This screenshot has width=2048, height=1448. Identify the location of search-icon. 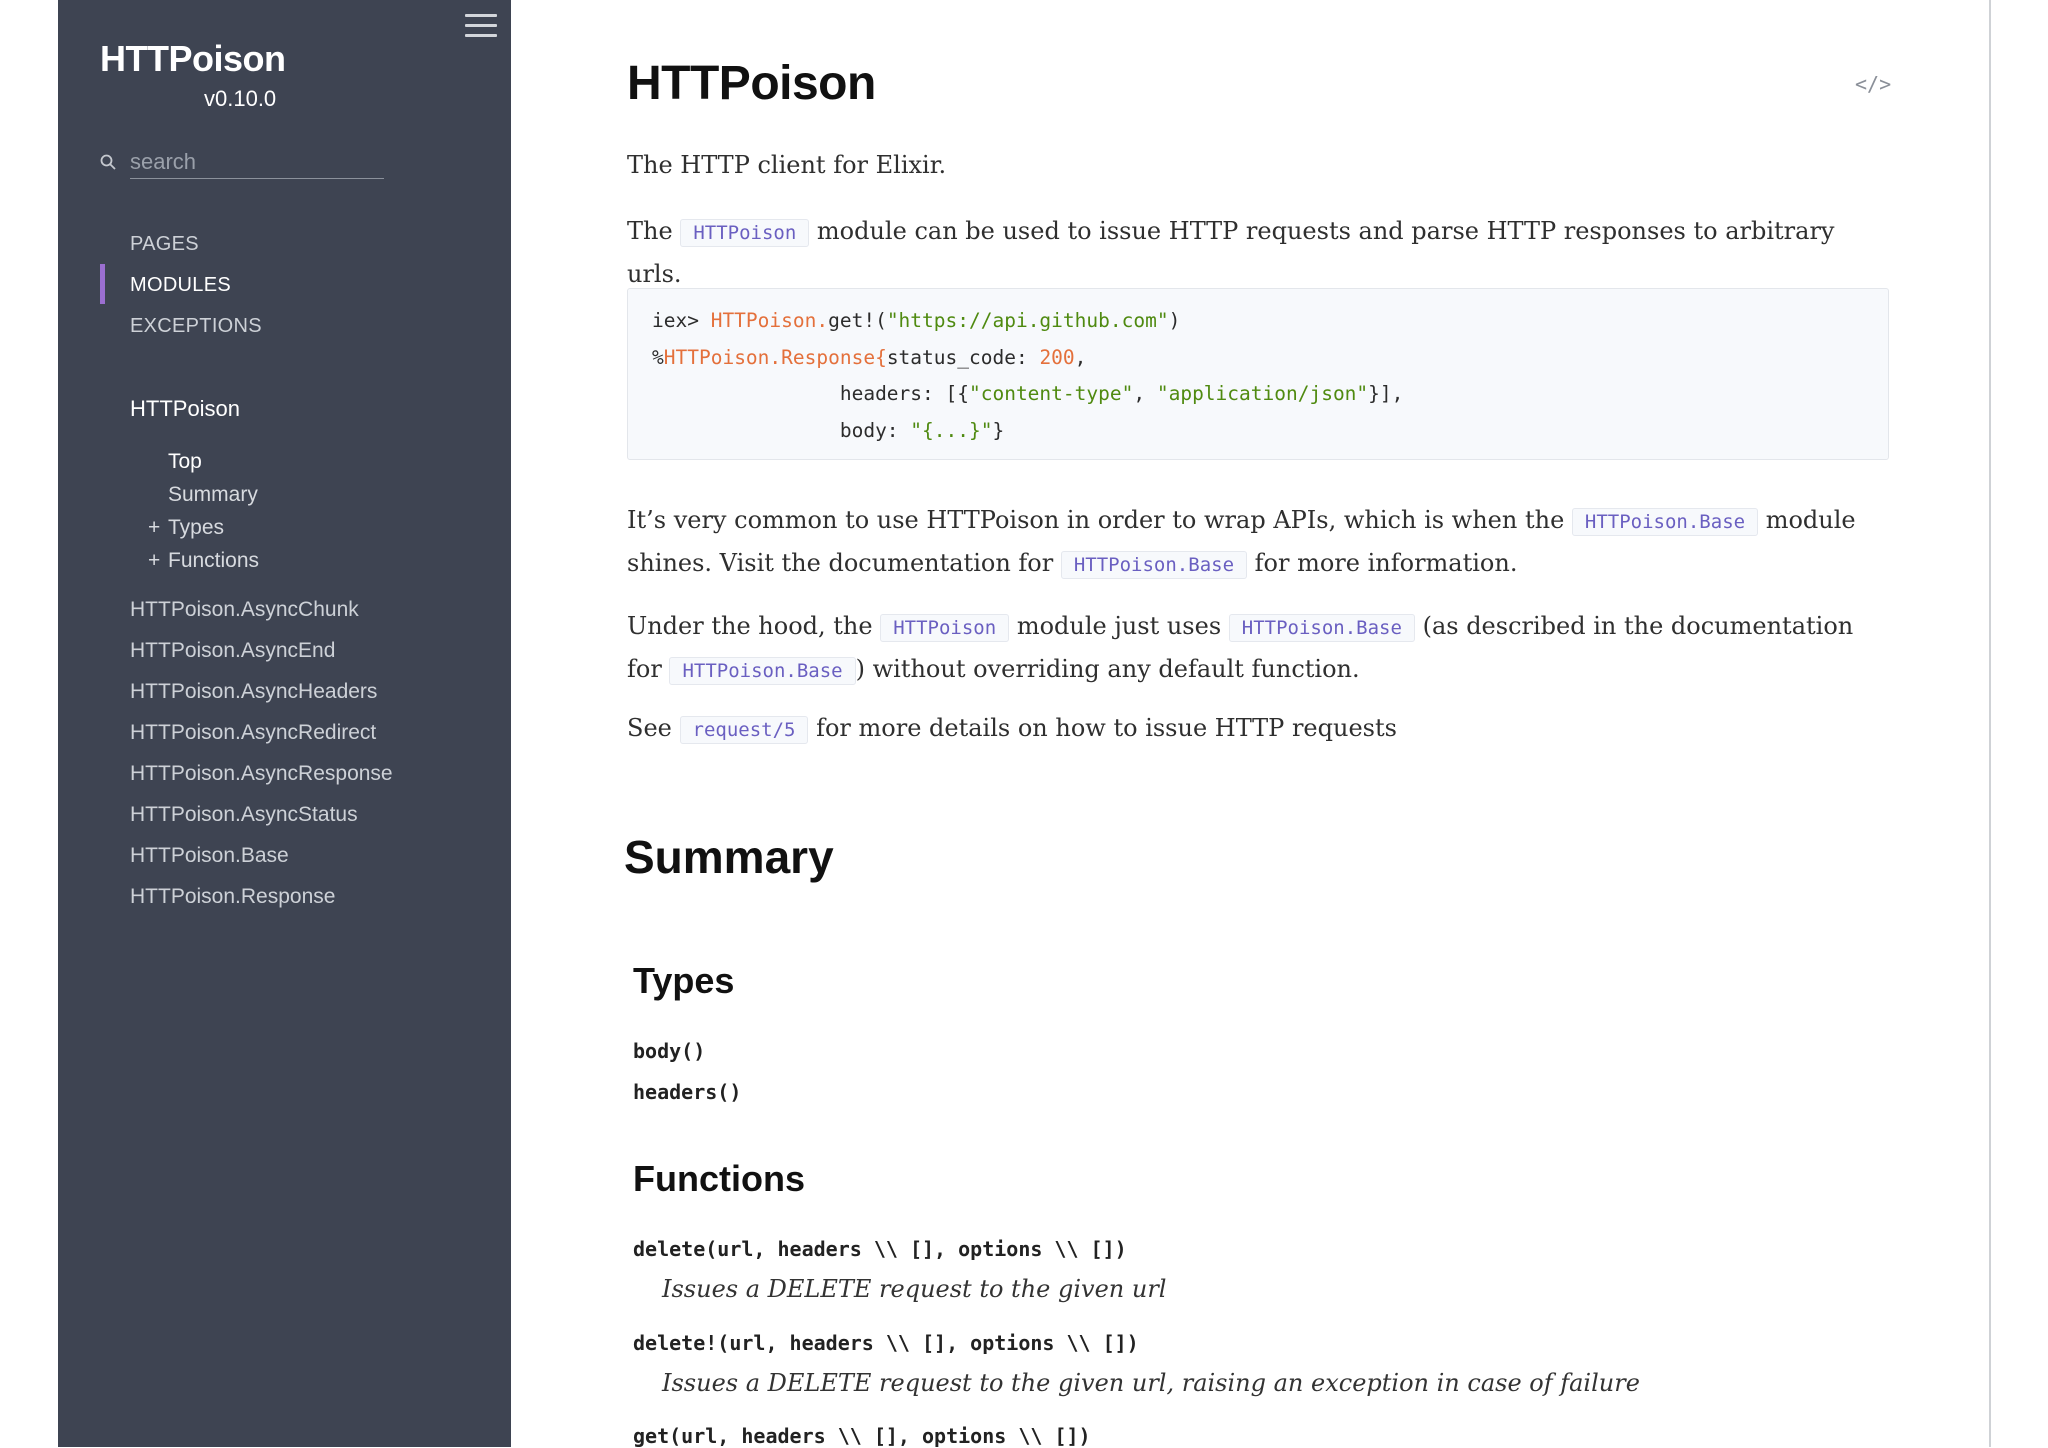
(108, 162).